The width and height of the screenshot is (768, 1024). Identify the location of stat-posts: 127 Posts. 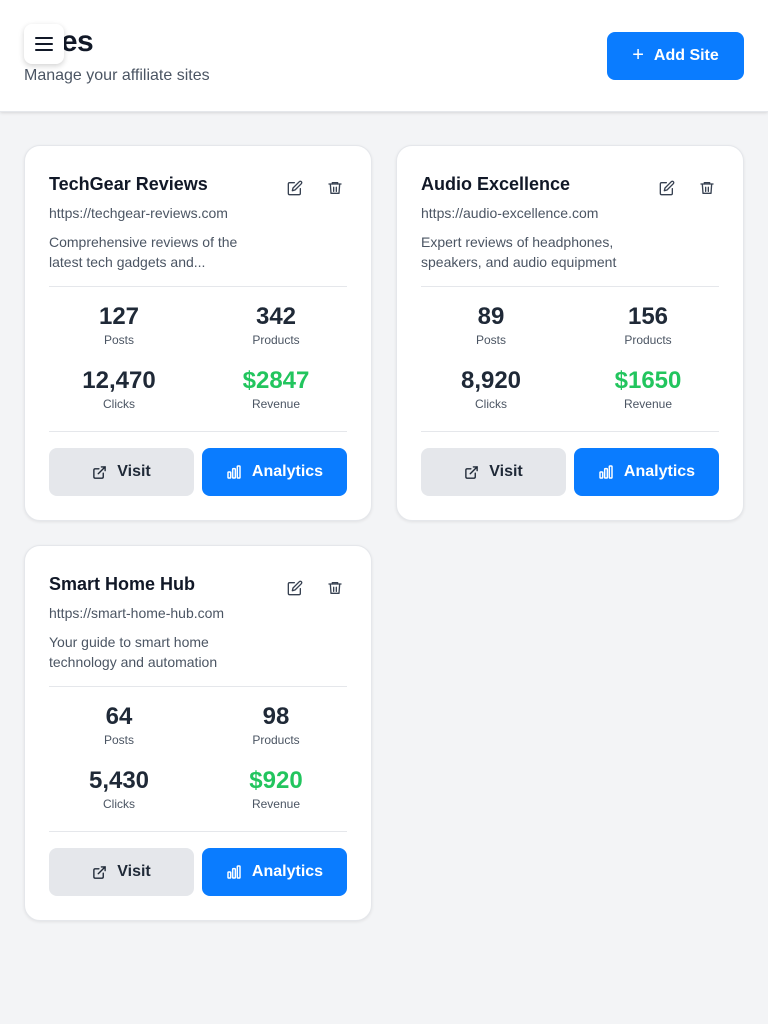
(119, 325).